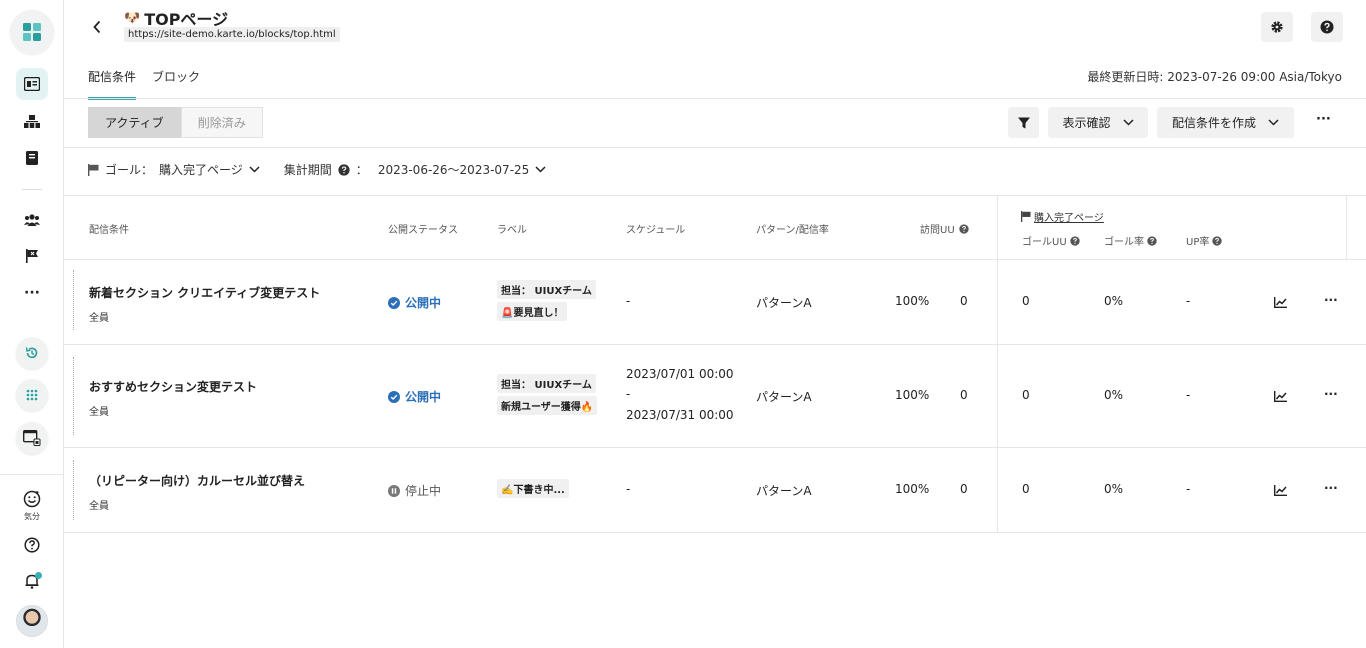  I want to click on header-up-rate: UP率, so click(1204, 240).